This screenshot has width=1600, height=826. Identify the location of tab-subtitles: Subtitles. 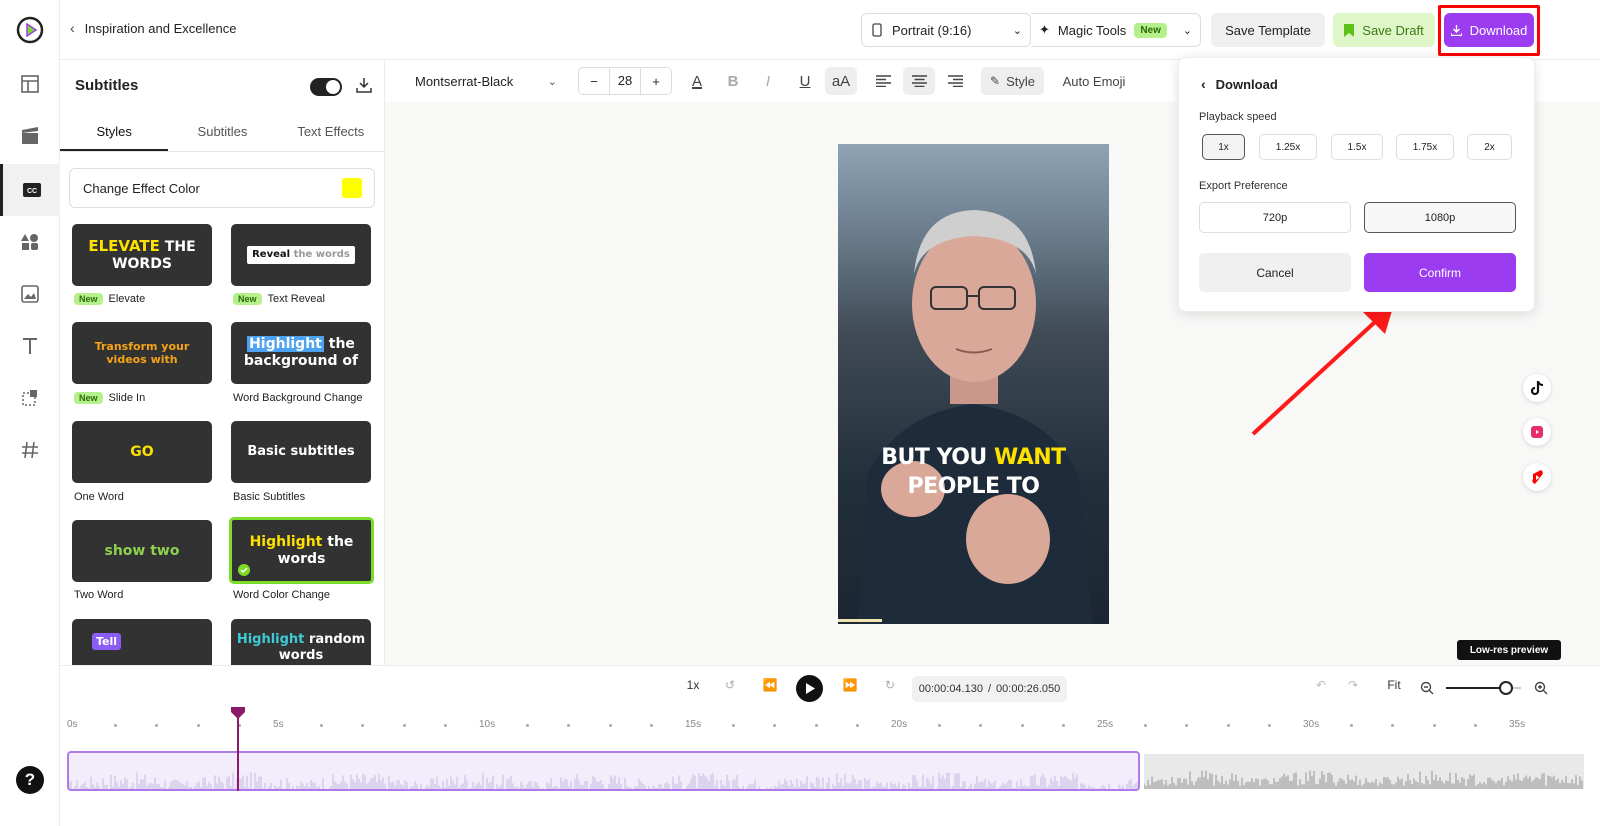
(222, 131).